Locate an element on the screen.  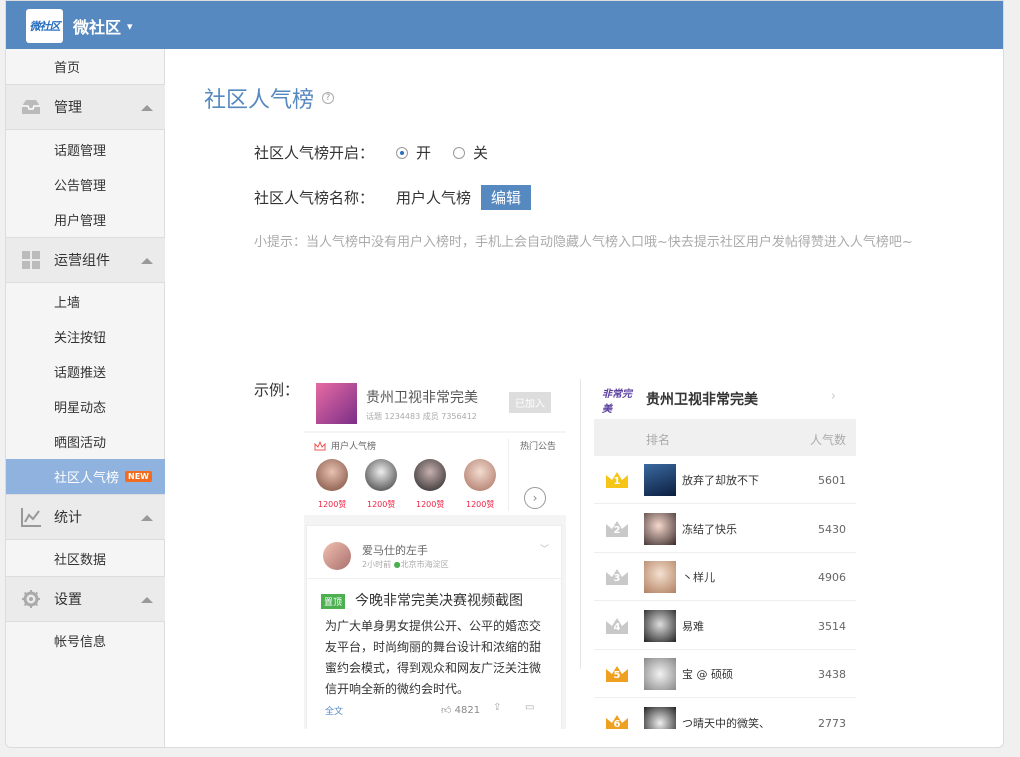
community-header: 贵州卫视非常完美 话题 1234483 成员 7356412 已加入 is located at coordinates (435, 403).